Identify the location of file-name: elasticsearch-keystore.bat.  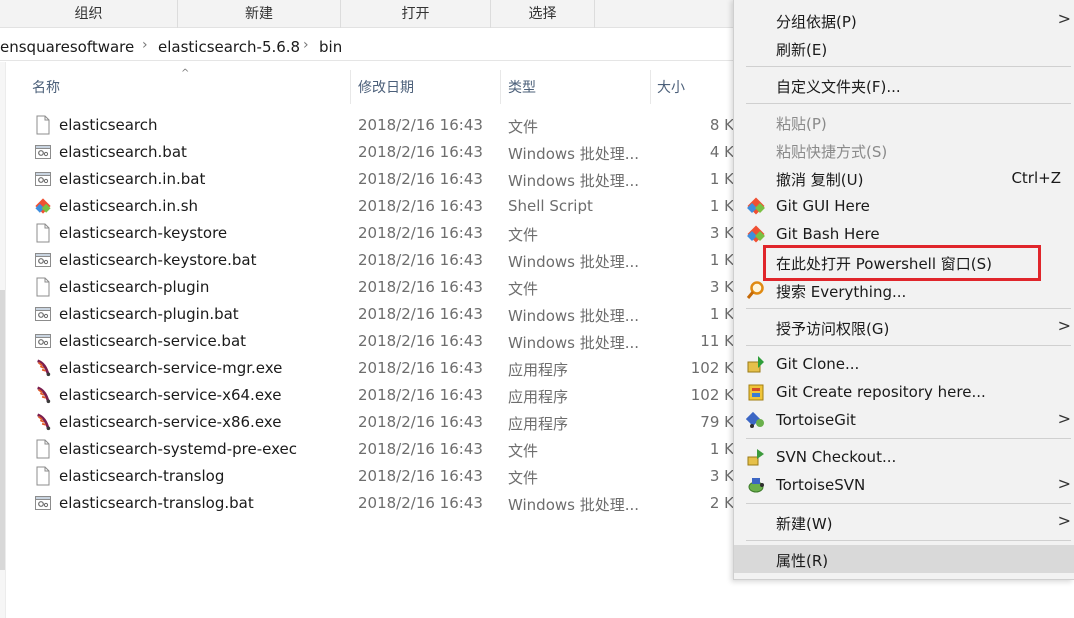
(158, 260).